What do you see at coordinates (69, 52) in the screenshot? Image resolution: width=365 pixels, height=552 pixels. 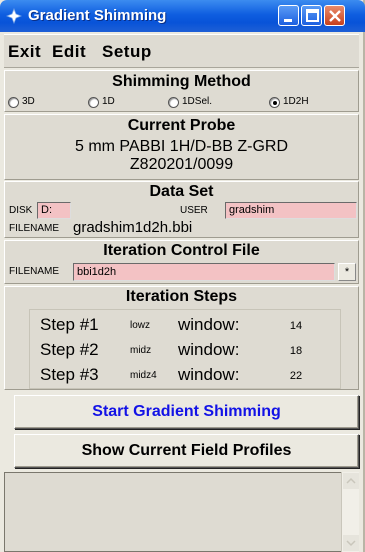 I see `menu-edit: Edit` at bounding box center [69, 52].